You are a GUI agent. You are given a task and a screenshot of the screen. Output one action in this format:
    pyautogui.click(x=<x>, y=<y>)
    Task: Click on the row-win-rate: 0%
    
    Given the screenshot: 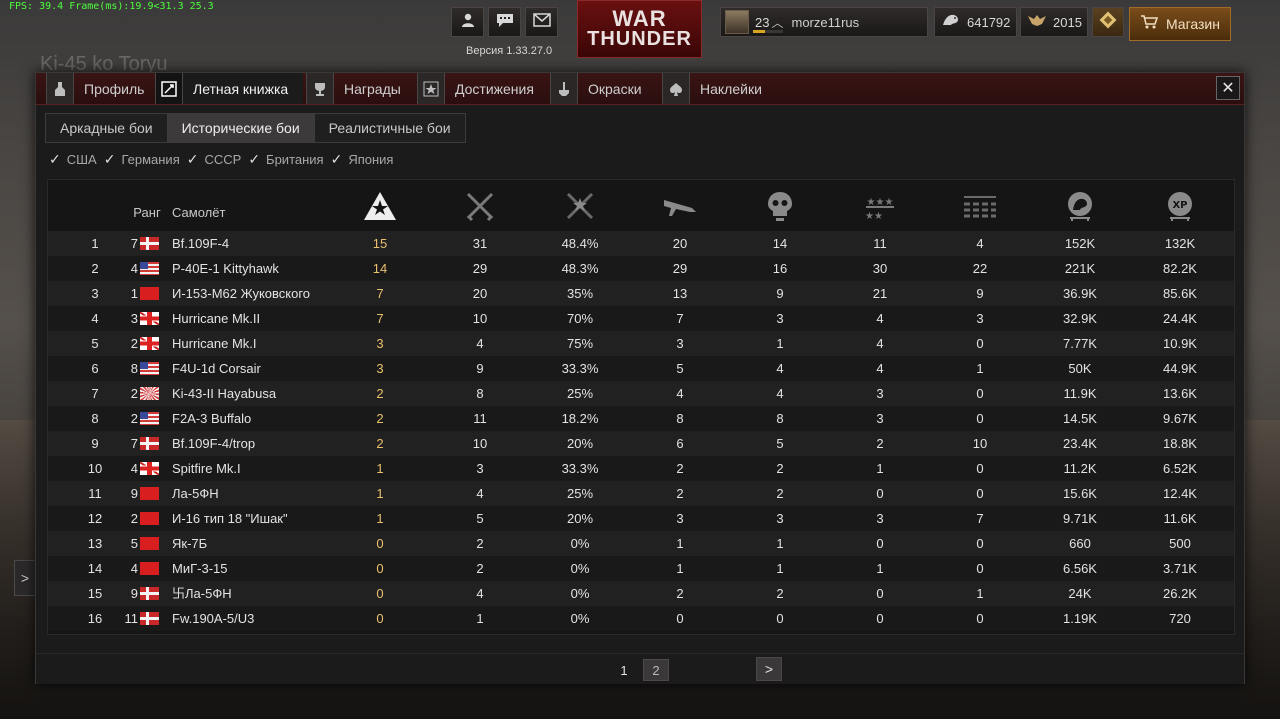 What is the action you would take?
    pyautogui.click(x=580, y=543)
    